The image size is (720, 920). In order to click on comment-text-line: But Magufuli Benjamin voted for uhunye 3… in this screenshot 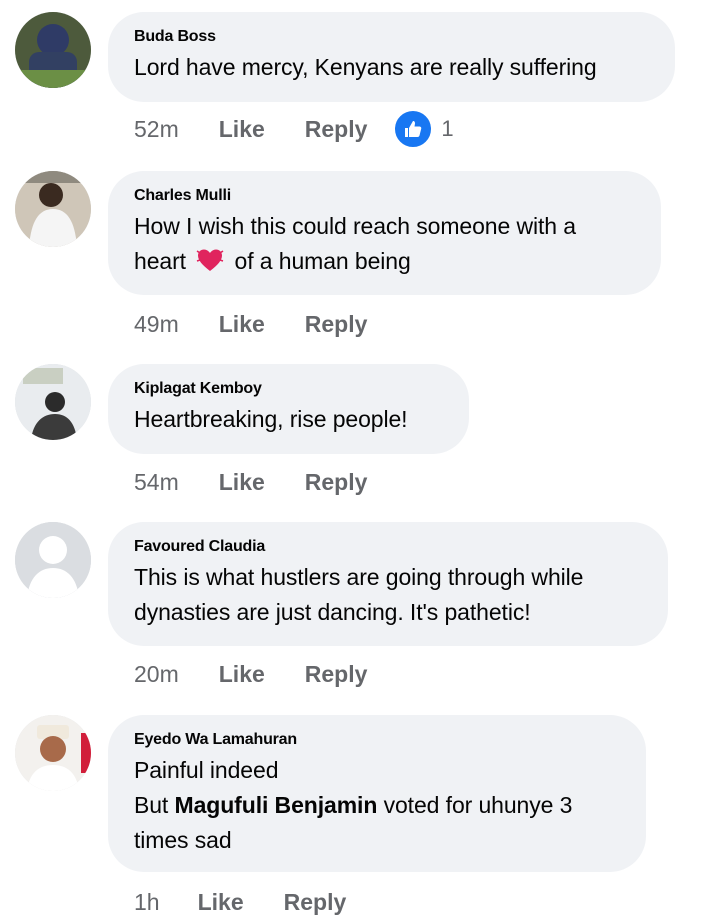, I will do `click(376, 823)`.